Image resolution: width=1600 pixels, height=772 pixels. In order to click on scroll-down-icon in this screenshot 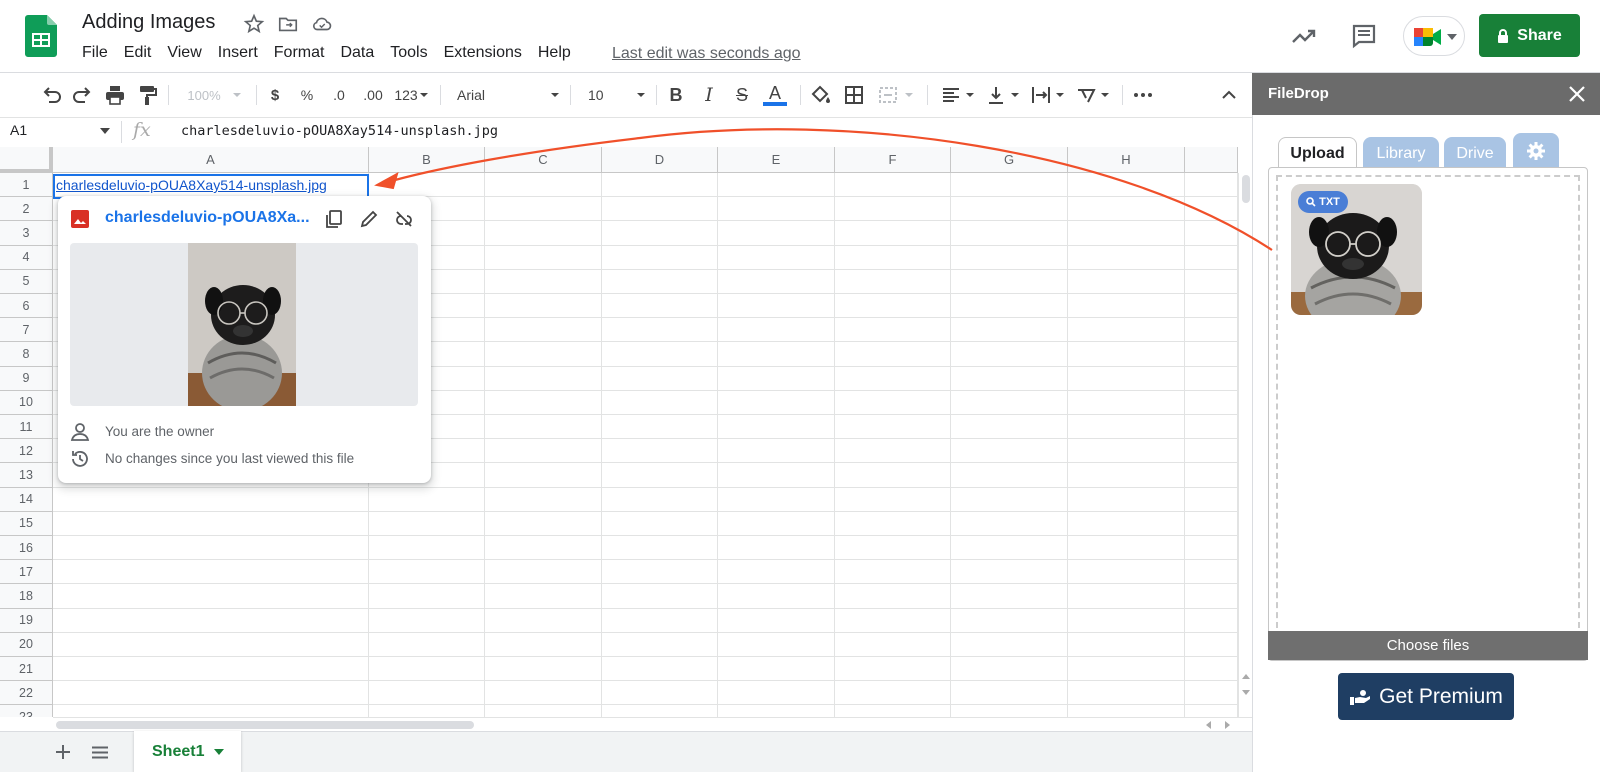, I will do `click(1246, 693)`.